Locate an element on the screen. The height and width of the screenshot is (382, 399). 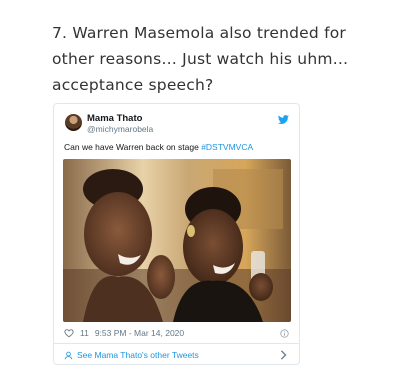
tweet-body: Can we have Warren back on stage is located at coordinates (133, 147).